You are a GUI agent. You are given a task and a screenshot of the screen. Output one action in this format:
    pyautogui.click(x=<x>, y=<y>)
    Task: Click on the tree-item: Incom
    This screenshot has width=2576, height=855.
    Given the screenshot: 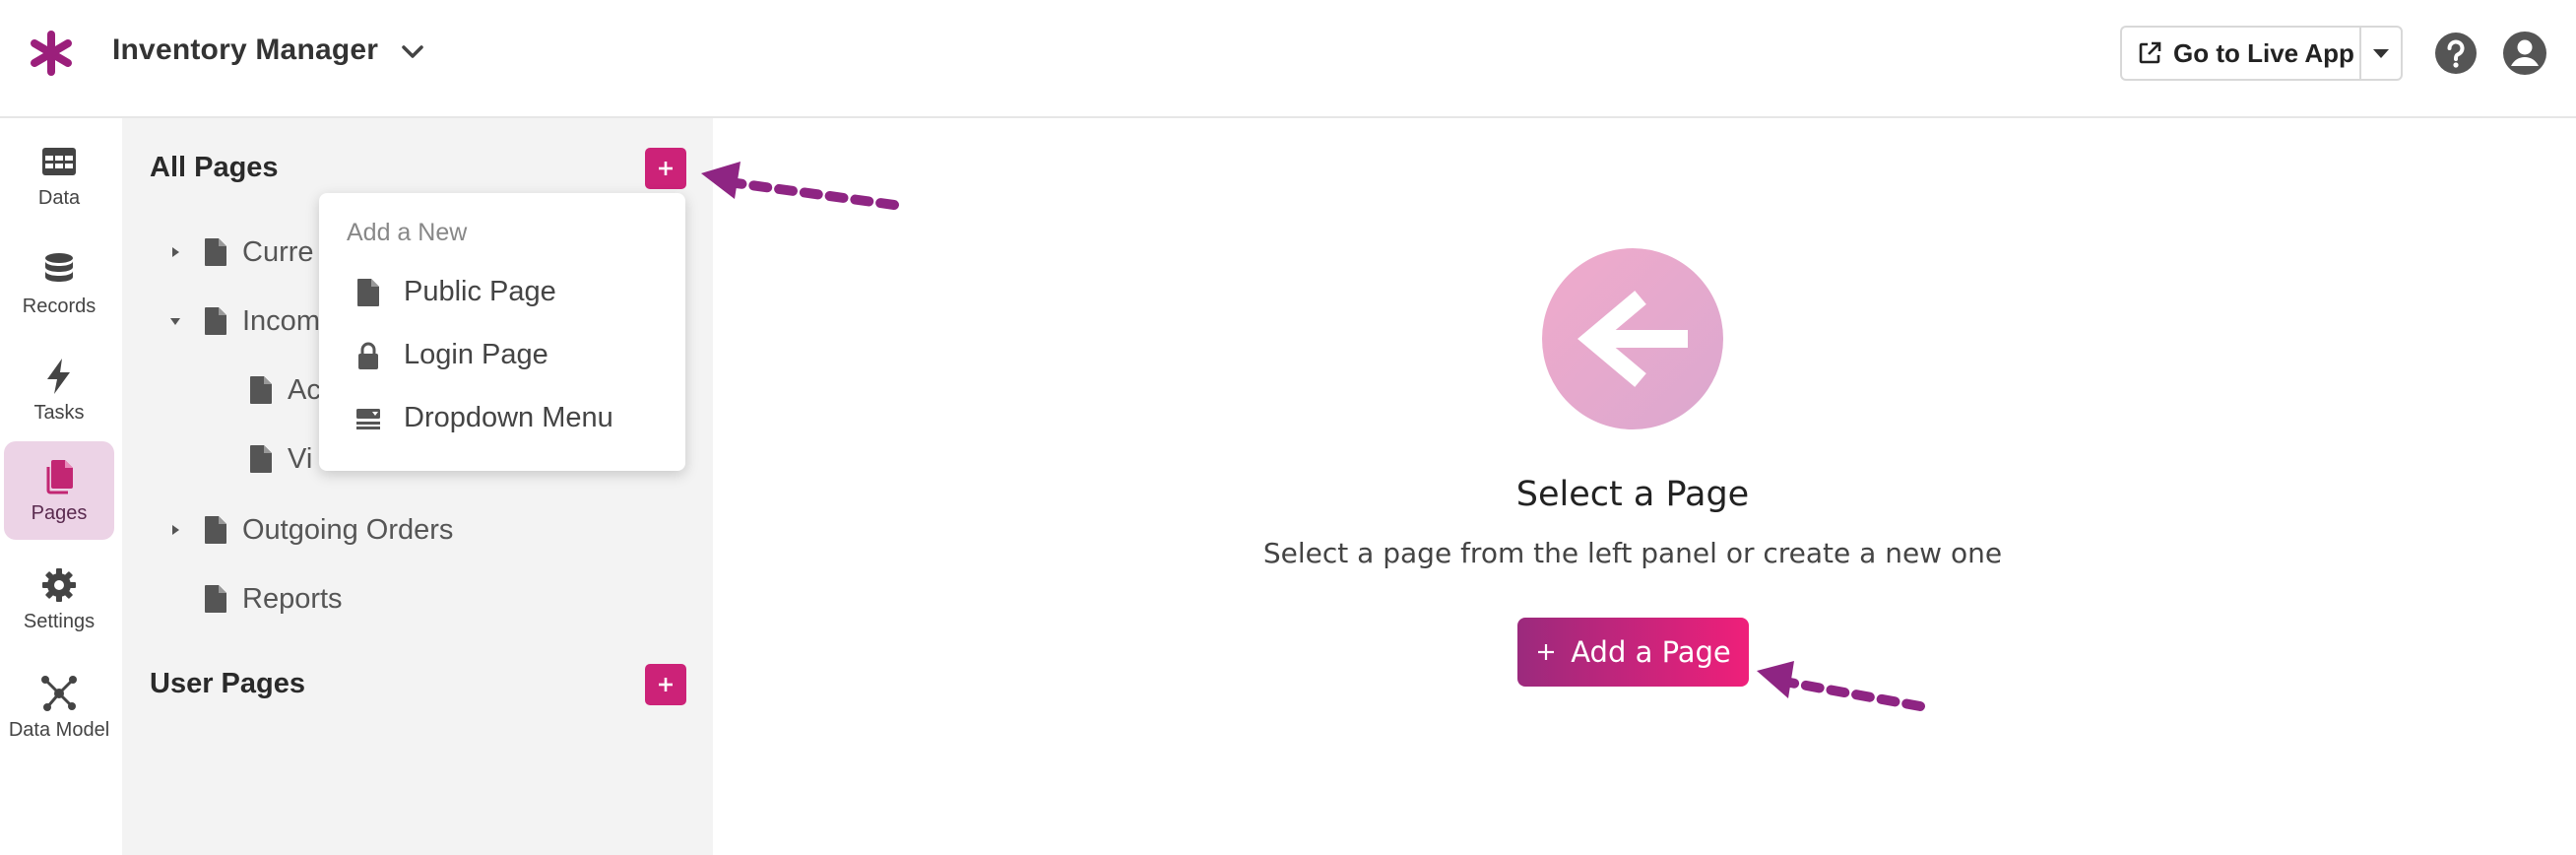 What is the action you would take?
    pyautogui.click(x=242, y=321)
    